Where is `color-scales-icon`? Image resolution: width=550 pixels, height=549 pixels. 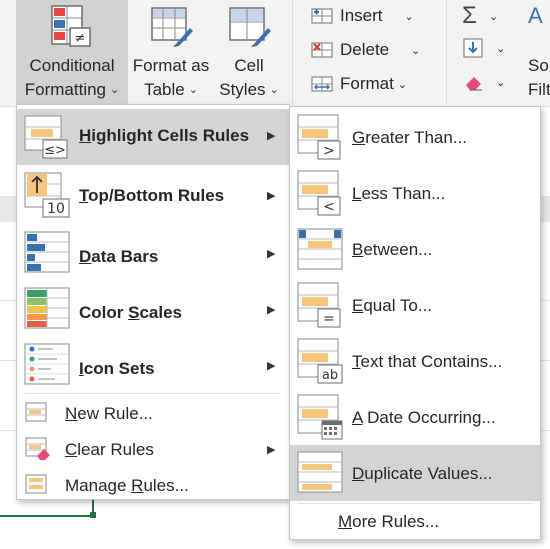
color-scales-icon is located at coordinates (47, 308).